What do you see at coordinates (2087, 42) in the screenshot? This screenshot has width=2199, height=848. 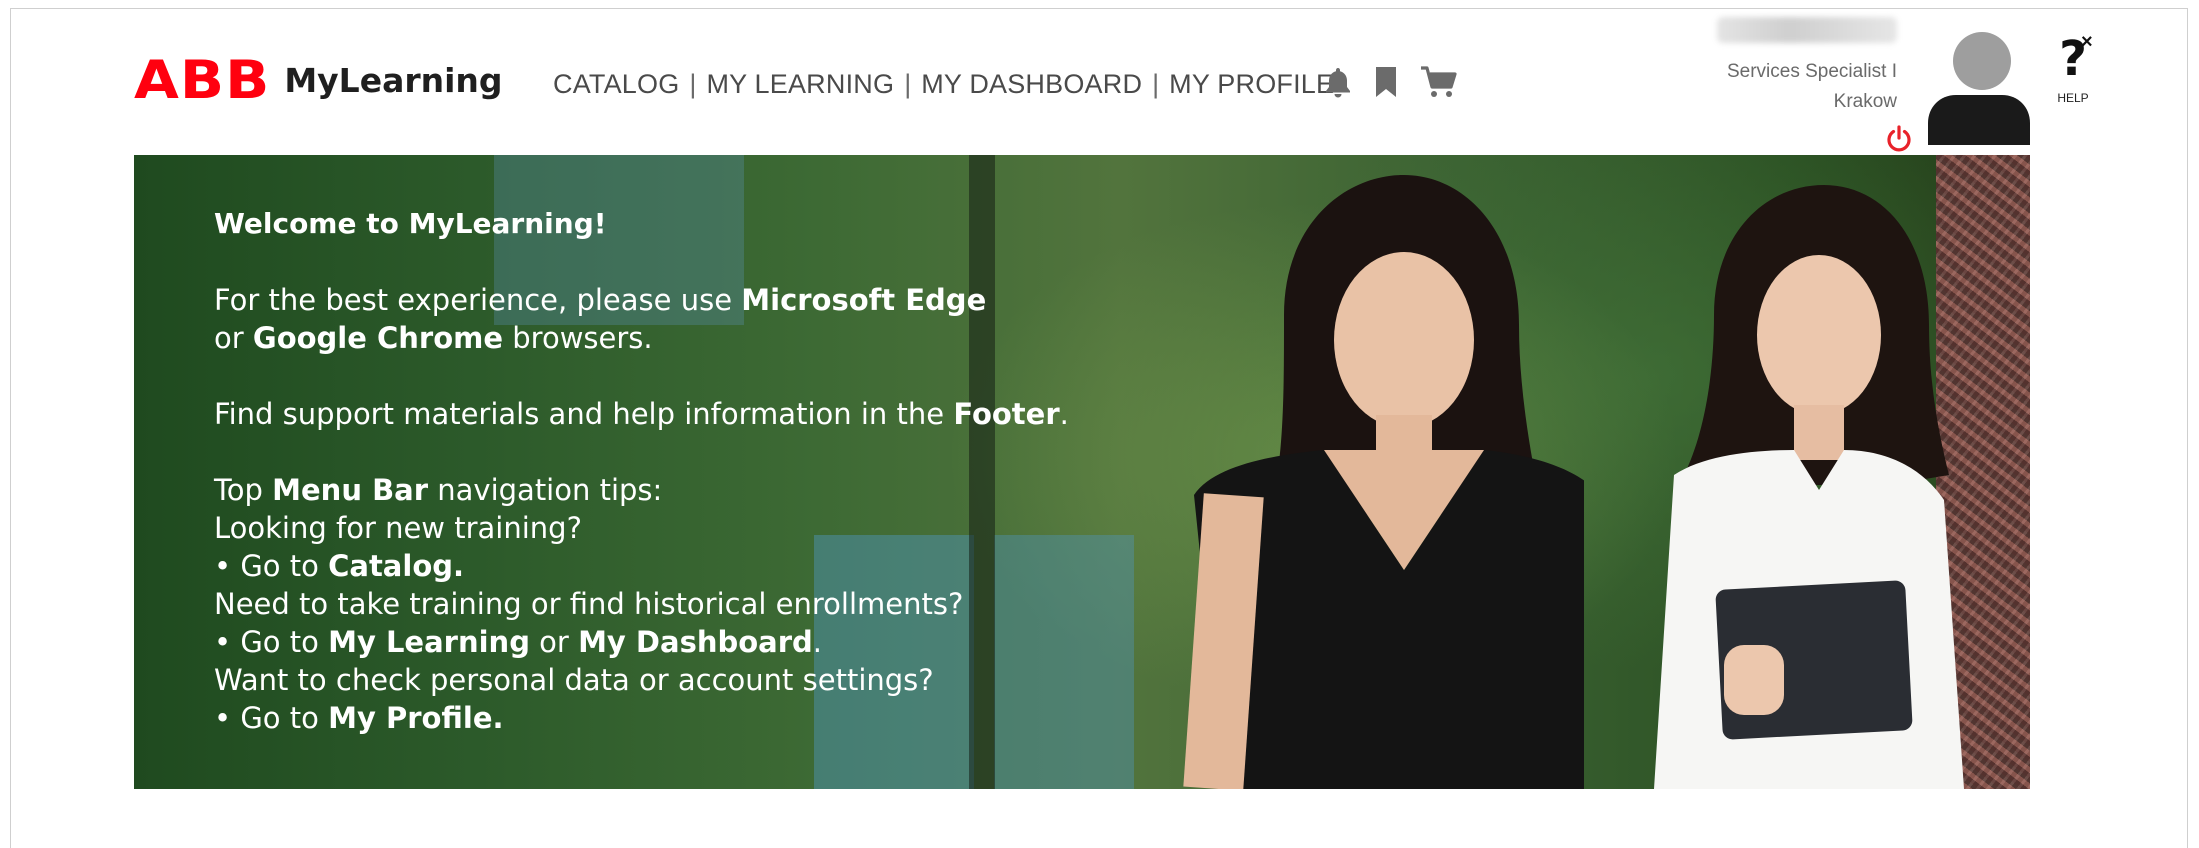 I see `close-icon: ×` at bounding box center [2087, 42].